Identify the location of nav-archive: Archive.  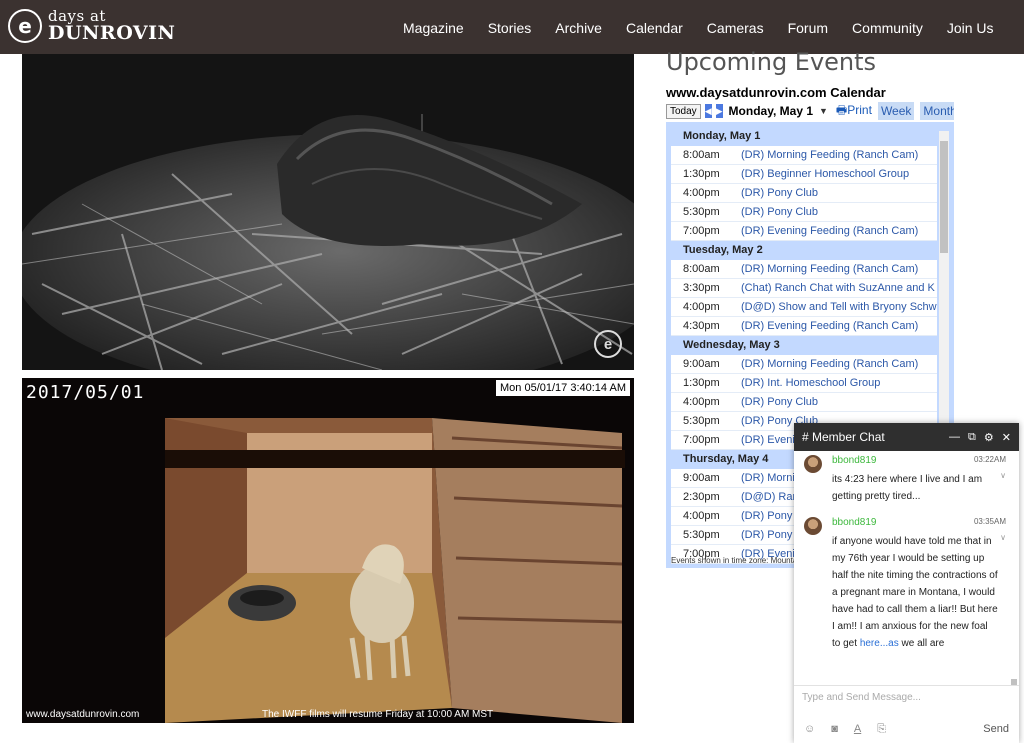
(578, 28).